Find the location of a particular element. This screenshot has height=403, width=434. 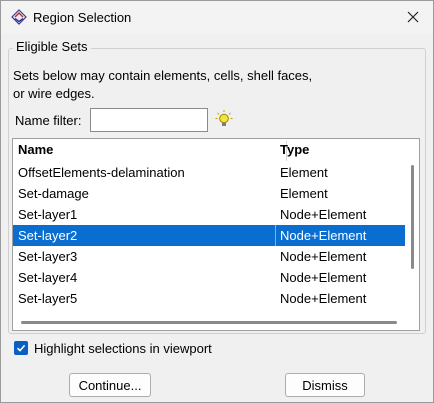

dismiss-button: Dismiss is located at coordinates (325, 385).